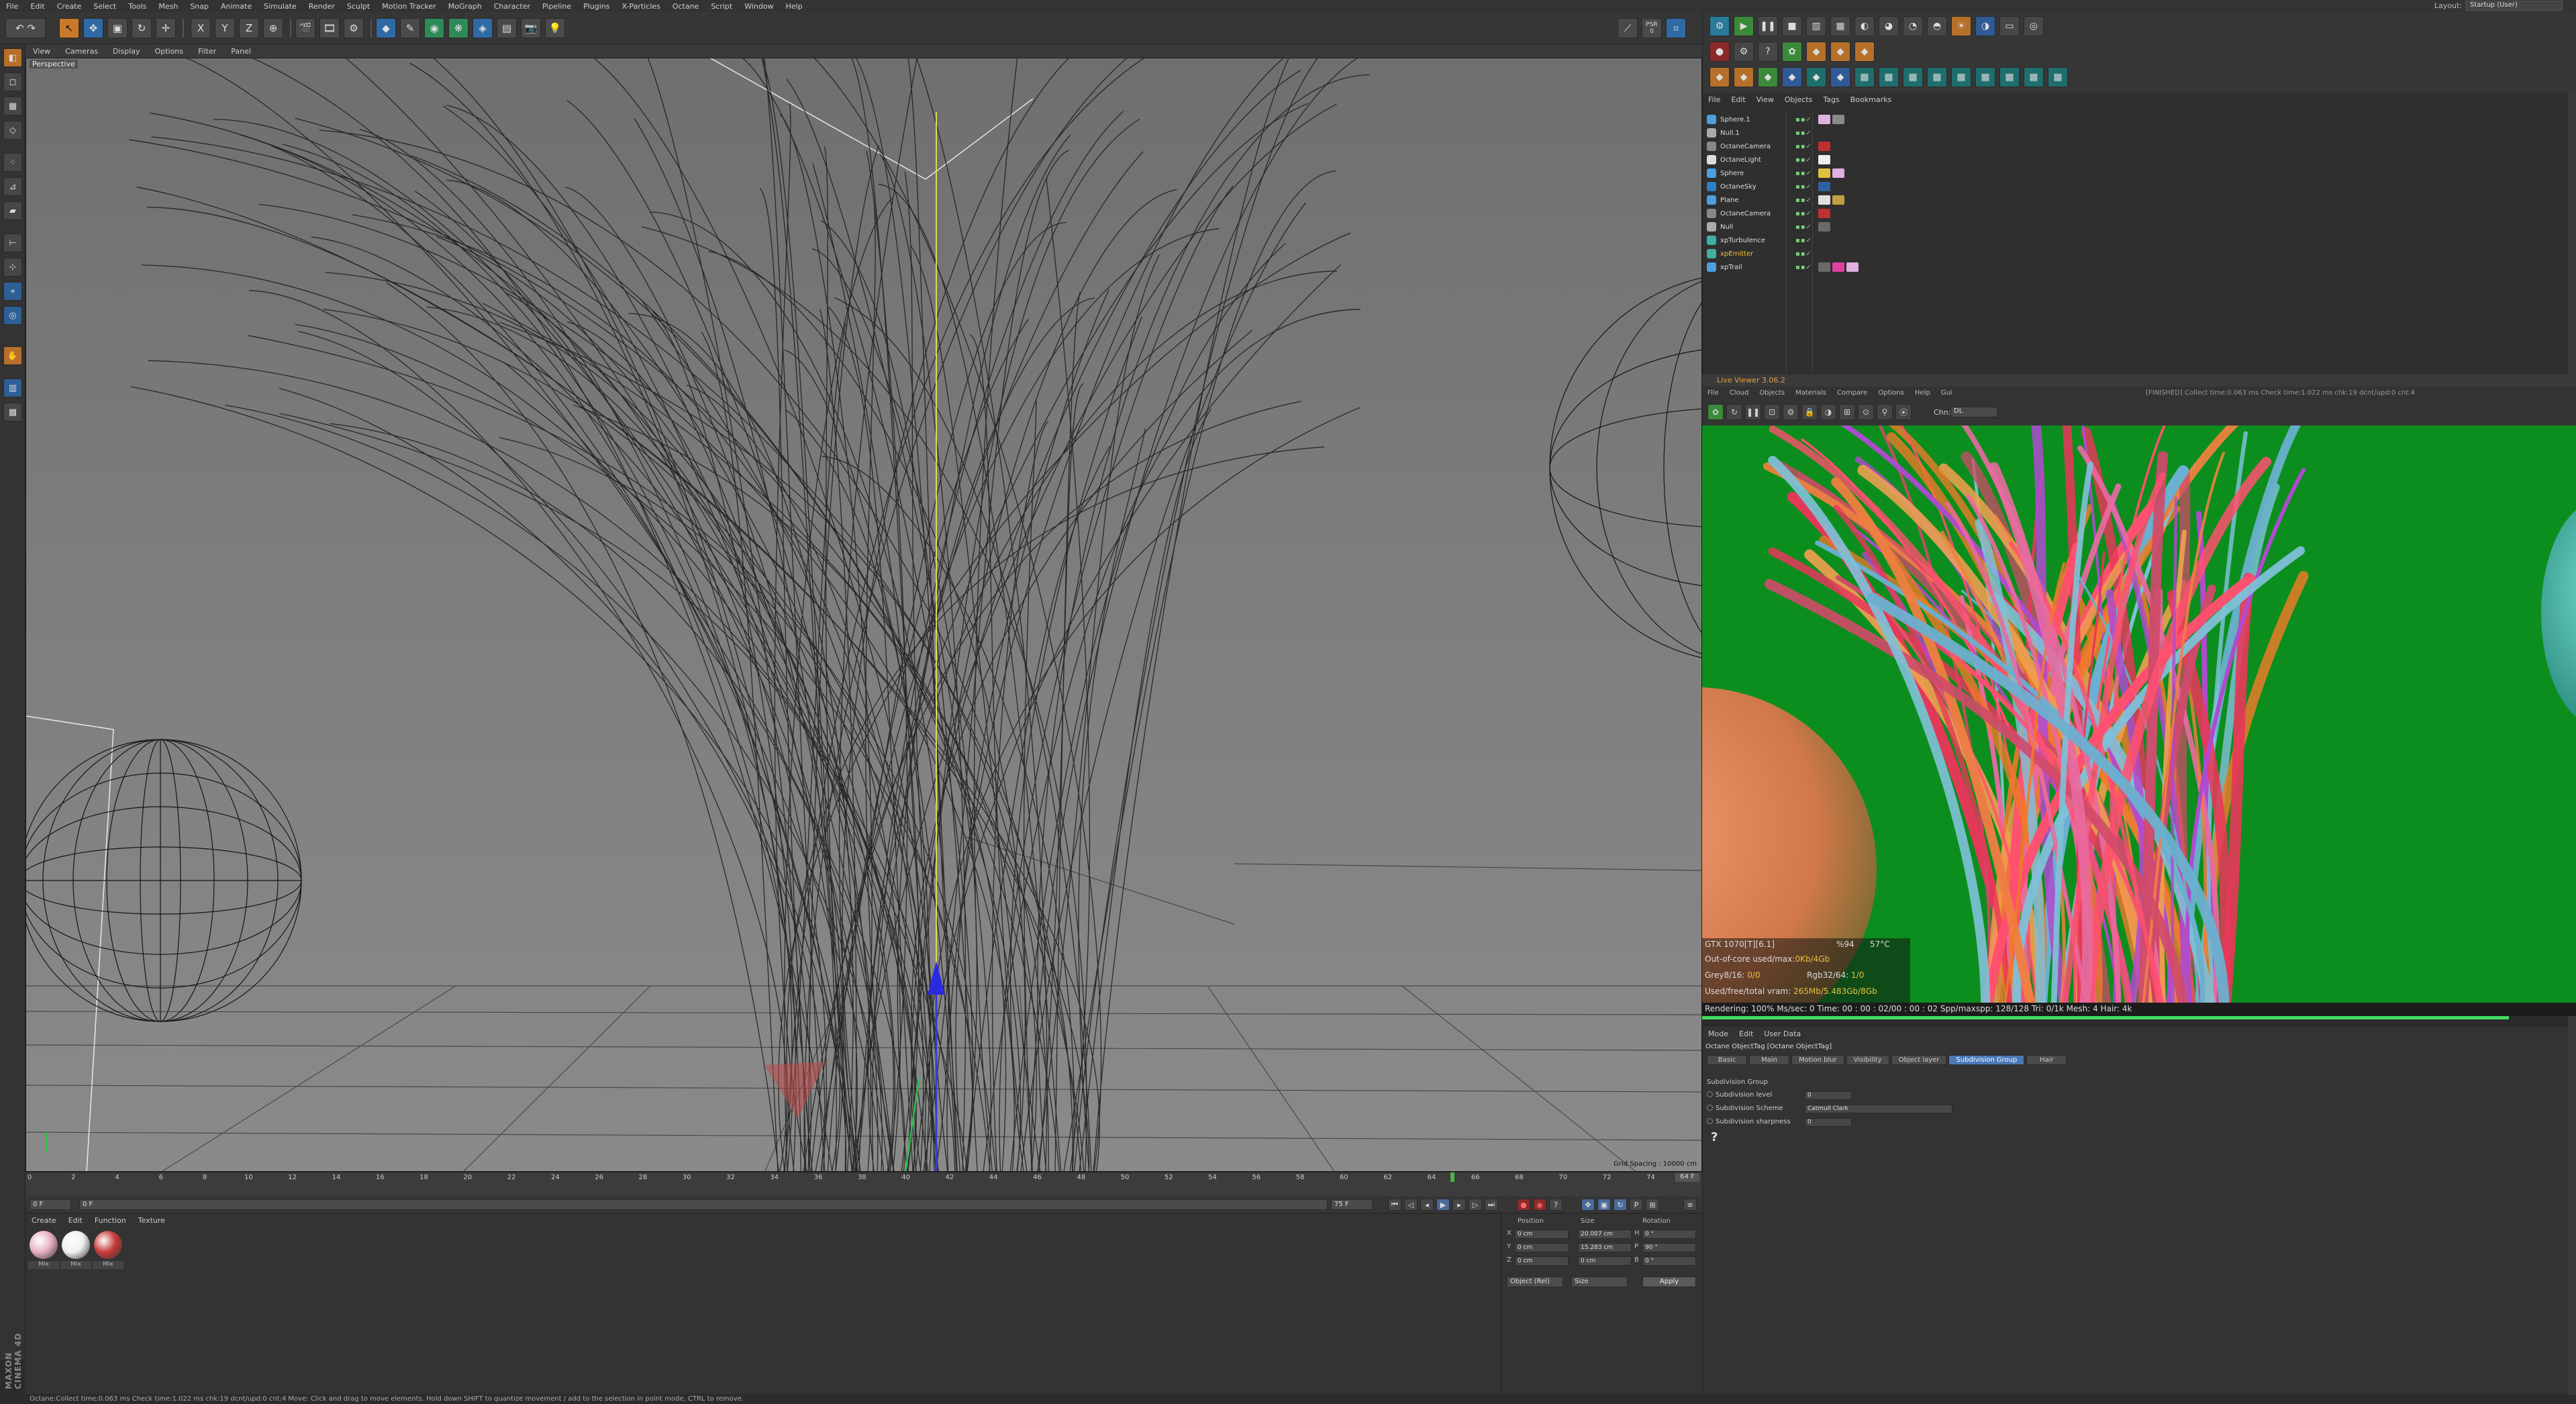 The width and height of the screenshot is (2576, 1404). I want to click on tab-object-layer: Object layer, so click(1919, 1060).